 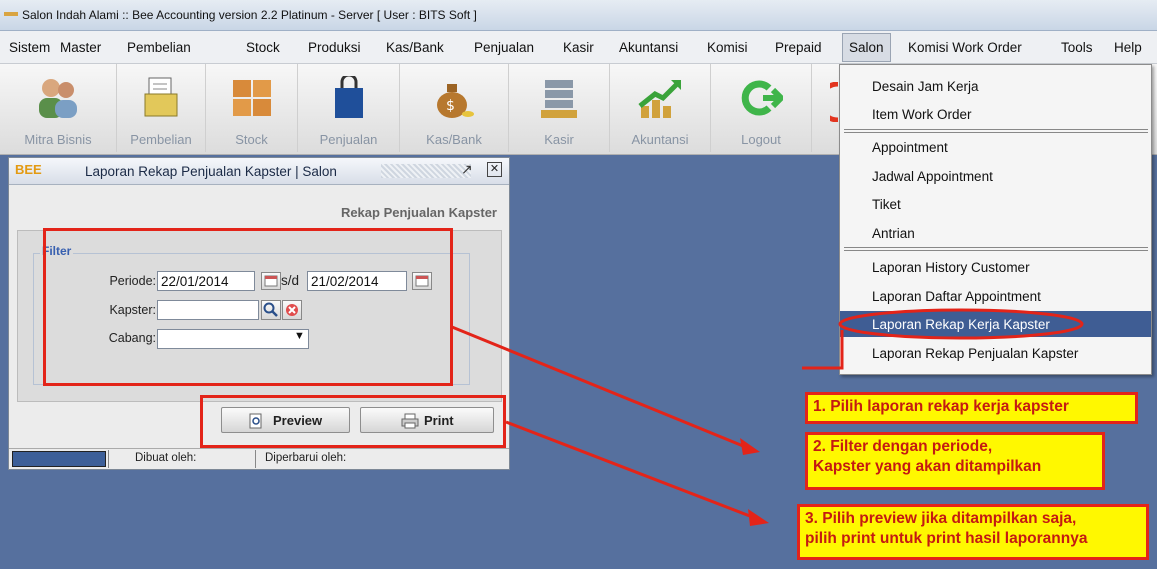 What do you see at coordinates (941, 406) in the screenshot?
I see `step1-text: 1. Pilih laporan rekap kerja kapster` at bounding box center [941, 406].